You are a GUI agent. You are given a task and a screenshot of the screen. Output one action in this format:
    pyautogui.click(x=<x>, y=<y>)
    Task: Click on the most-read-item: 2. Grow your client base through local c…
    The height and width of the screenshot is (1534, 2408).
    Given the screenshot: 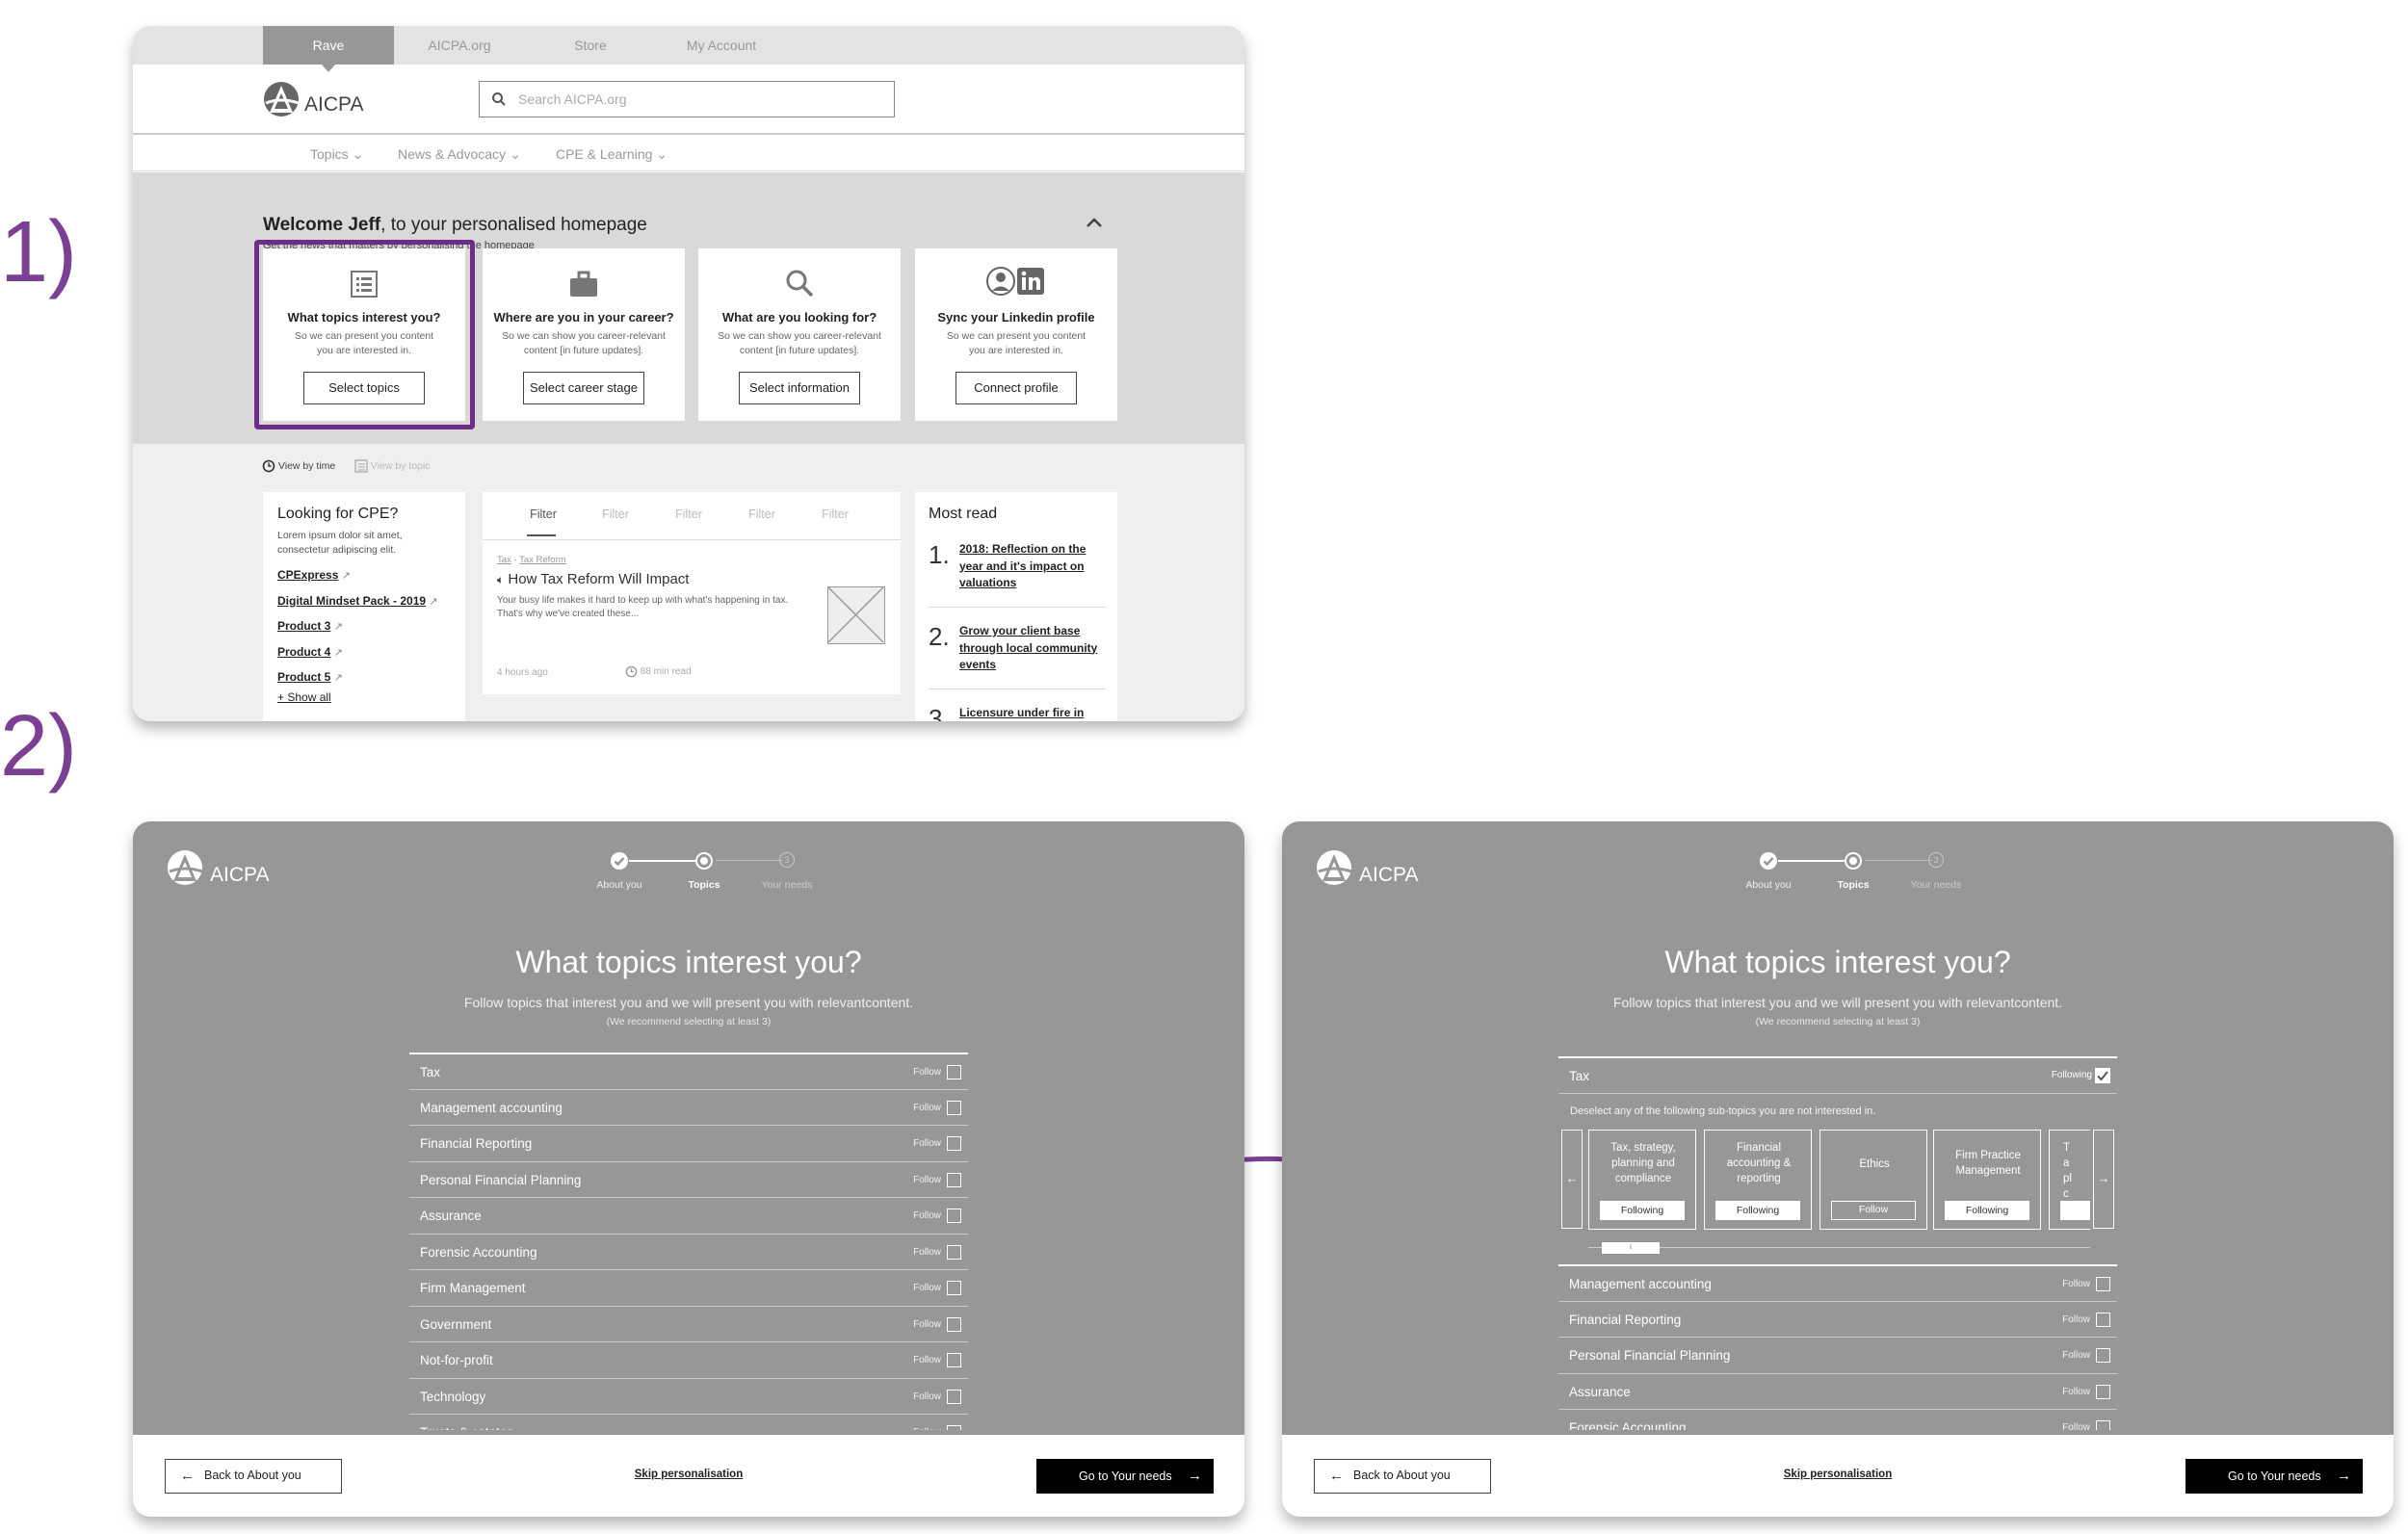 What is the action you would take?
    pyautogui.click(x=1020, y=651)
    